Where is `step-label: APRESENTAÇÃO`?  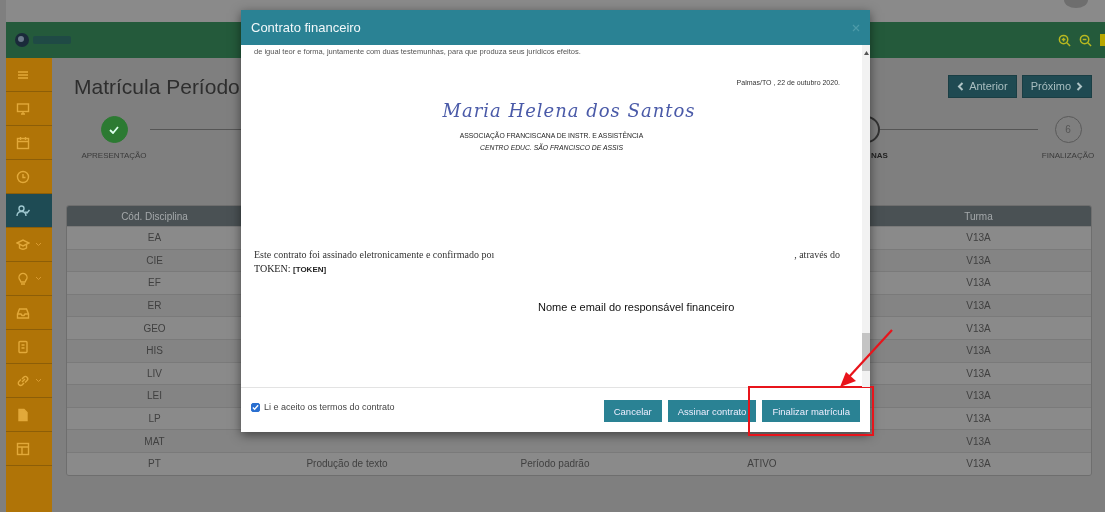 step-label: APRESENTAÇÃO is located at coordinates (114, 155).